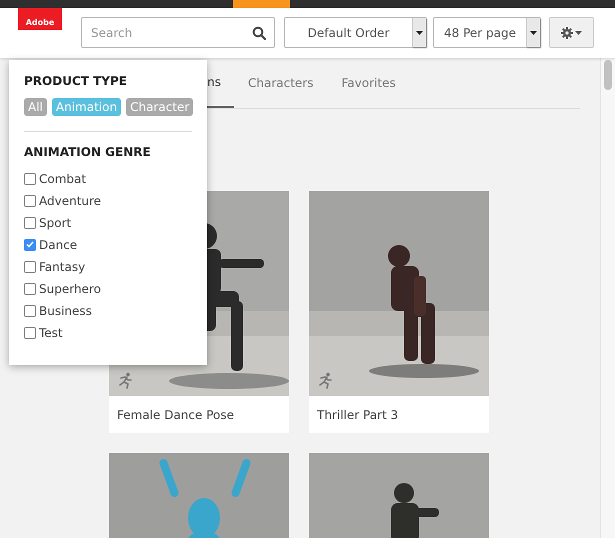 The image size is (615, 538). Describe the element at coordinates (55, 223) in the screenshot. I see `checkbox-label: Sport` at that location.